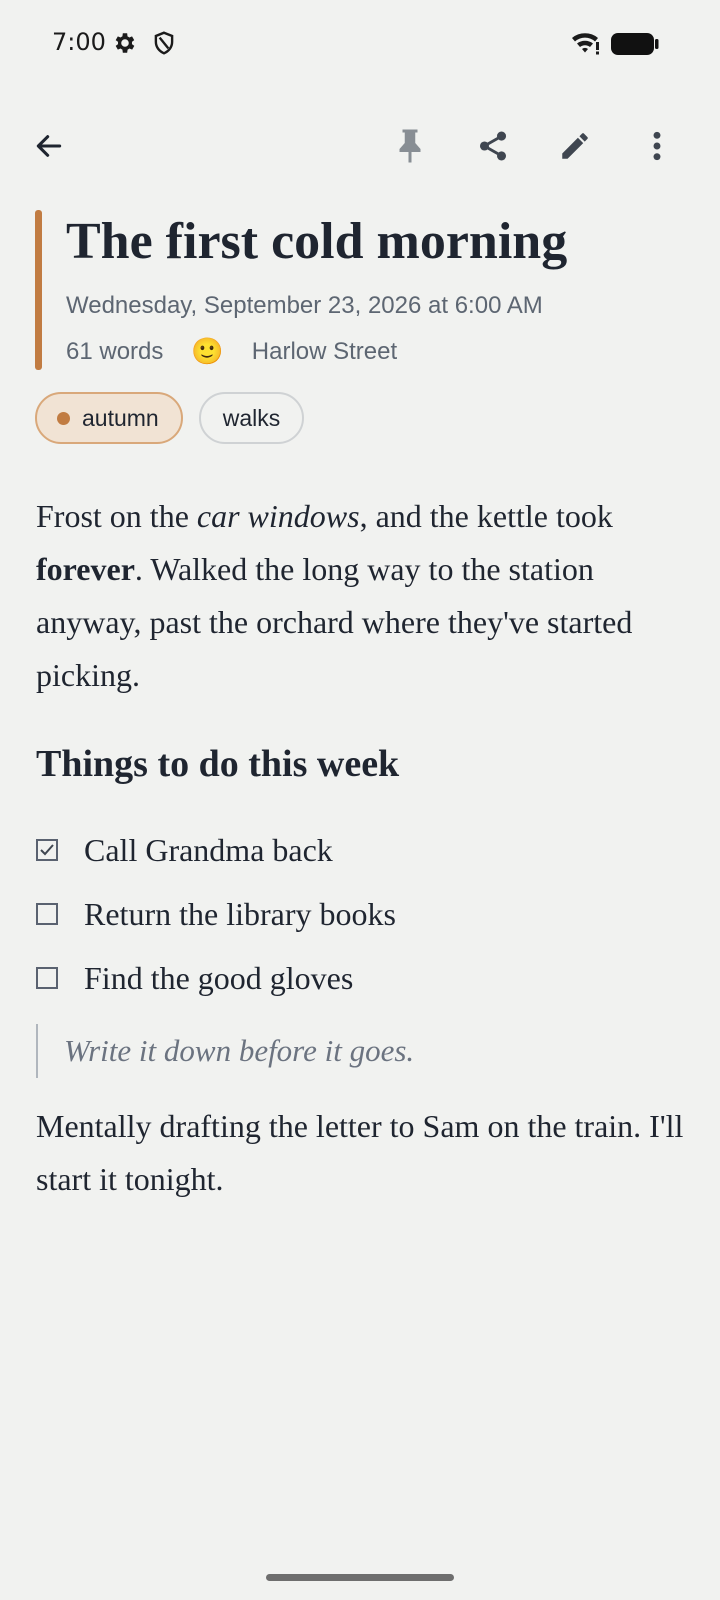  Describe the element at coordinates (486, 516) in the screenshot. I see `text-run: , and the kettle took` at that location.